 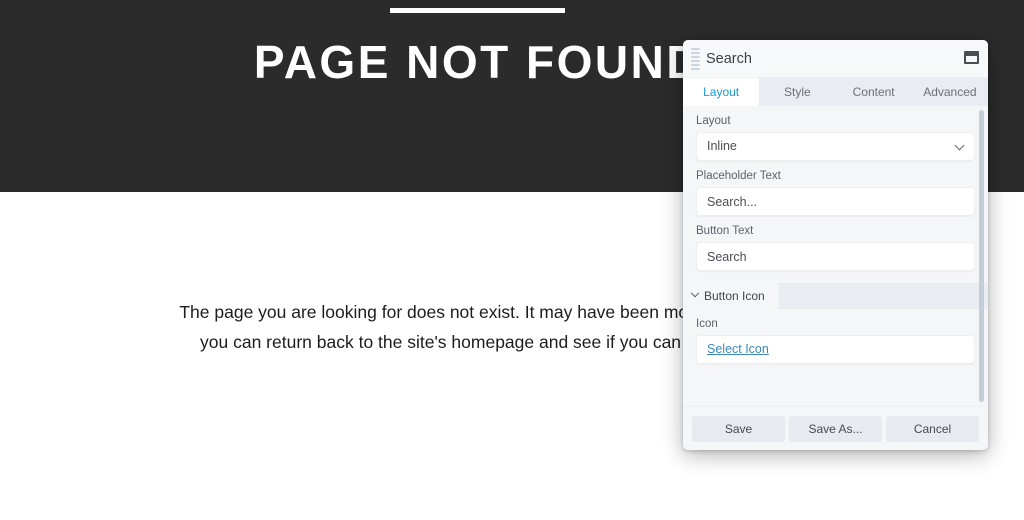 I want to click on select-icon-link: Select Icon, so click(x=835, y=349).